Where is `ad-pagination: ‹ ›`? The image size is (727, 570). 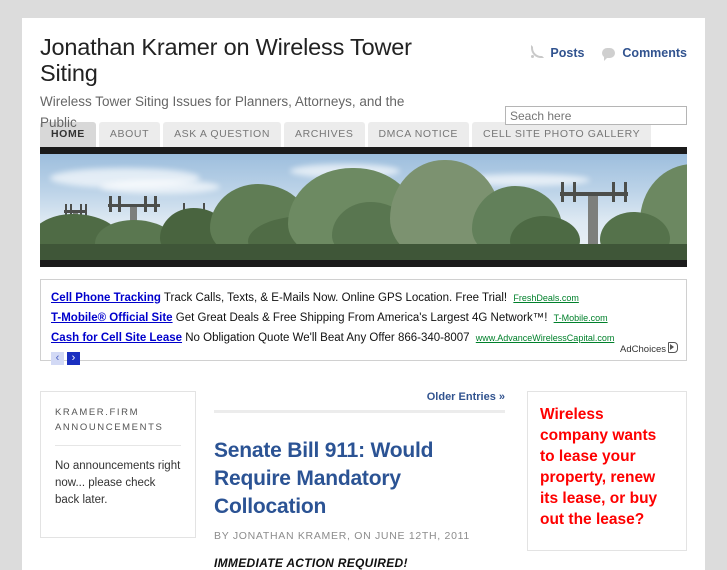 ad-pagination: ‹ › is located at coordinates (363, 358).